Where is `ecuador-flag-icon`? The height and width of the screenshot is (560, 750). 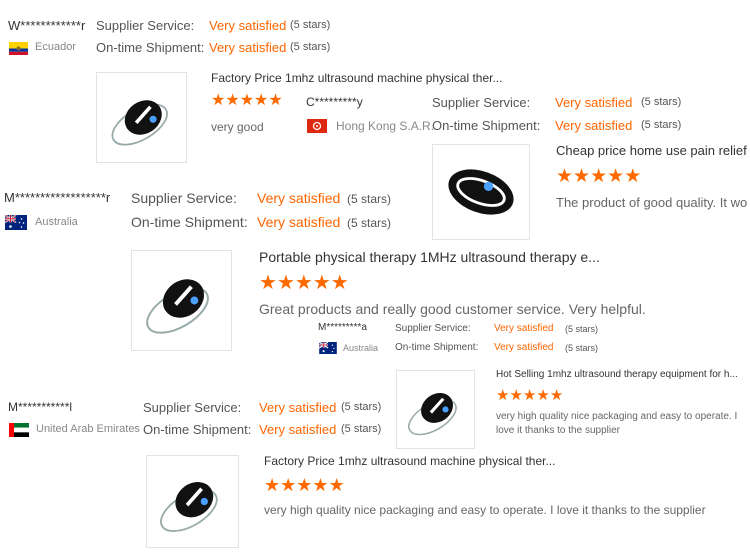 ecuador-flag-icon is located at coordinates (18, 48).